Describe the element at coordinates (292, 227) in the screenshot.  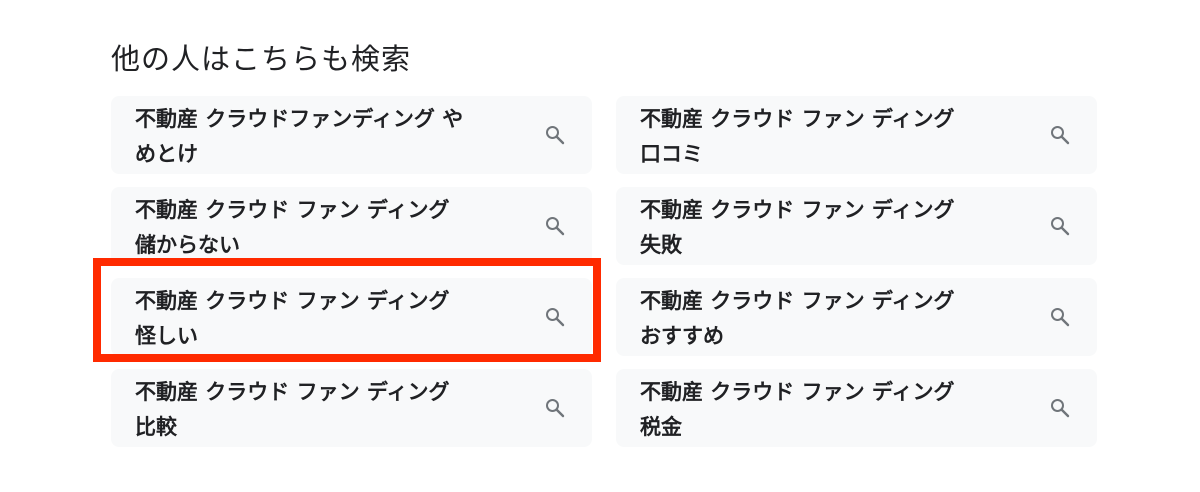
I see `related-search-label: 不動産 クラウド ファン ディング 儲からない` at that location.